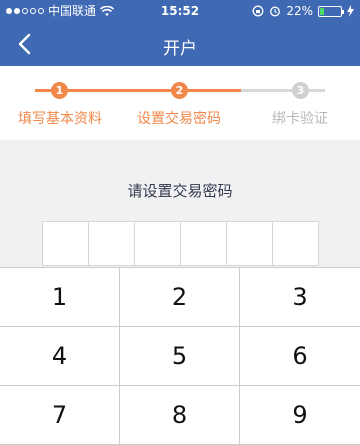  Describe the element at coordinates (283, 90) in the screenshot. I see `progress-line-todo` at that location.